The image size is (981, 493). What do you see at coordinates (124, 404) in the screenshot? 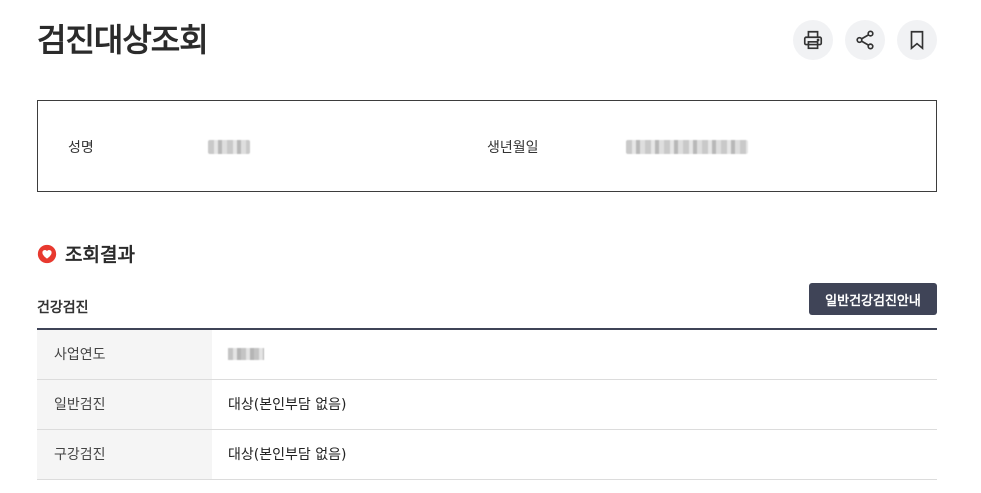
I see `row-label-general: 일반검진` at bounding box center [124, 404].